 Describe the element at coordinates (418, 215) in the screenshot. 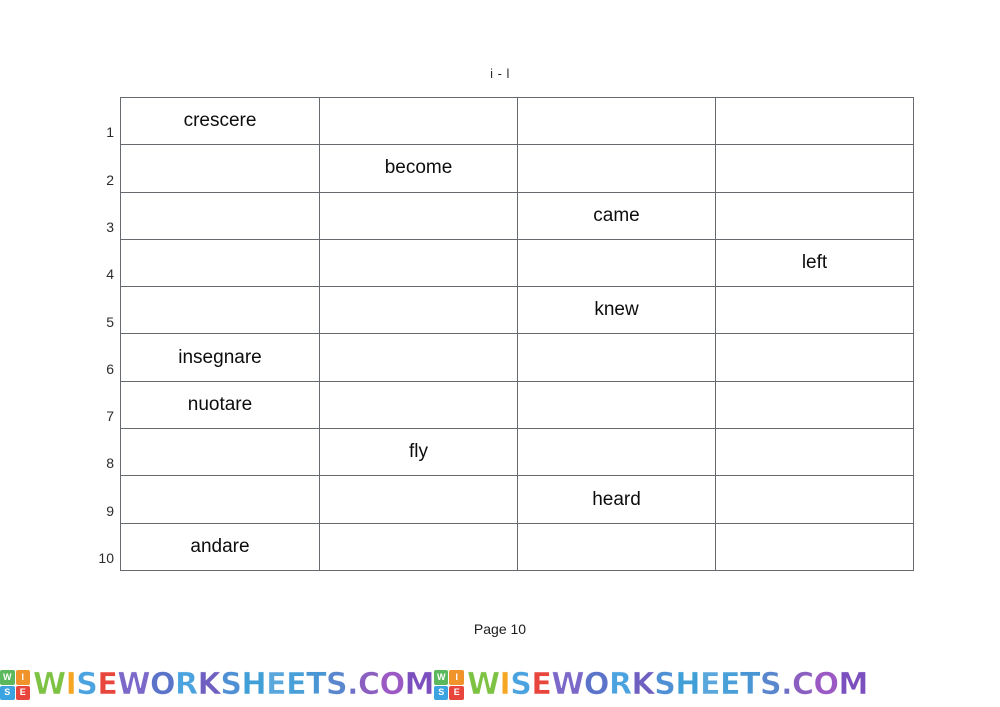

I see `table-cell-r3-c2` at that location.